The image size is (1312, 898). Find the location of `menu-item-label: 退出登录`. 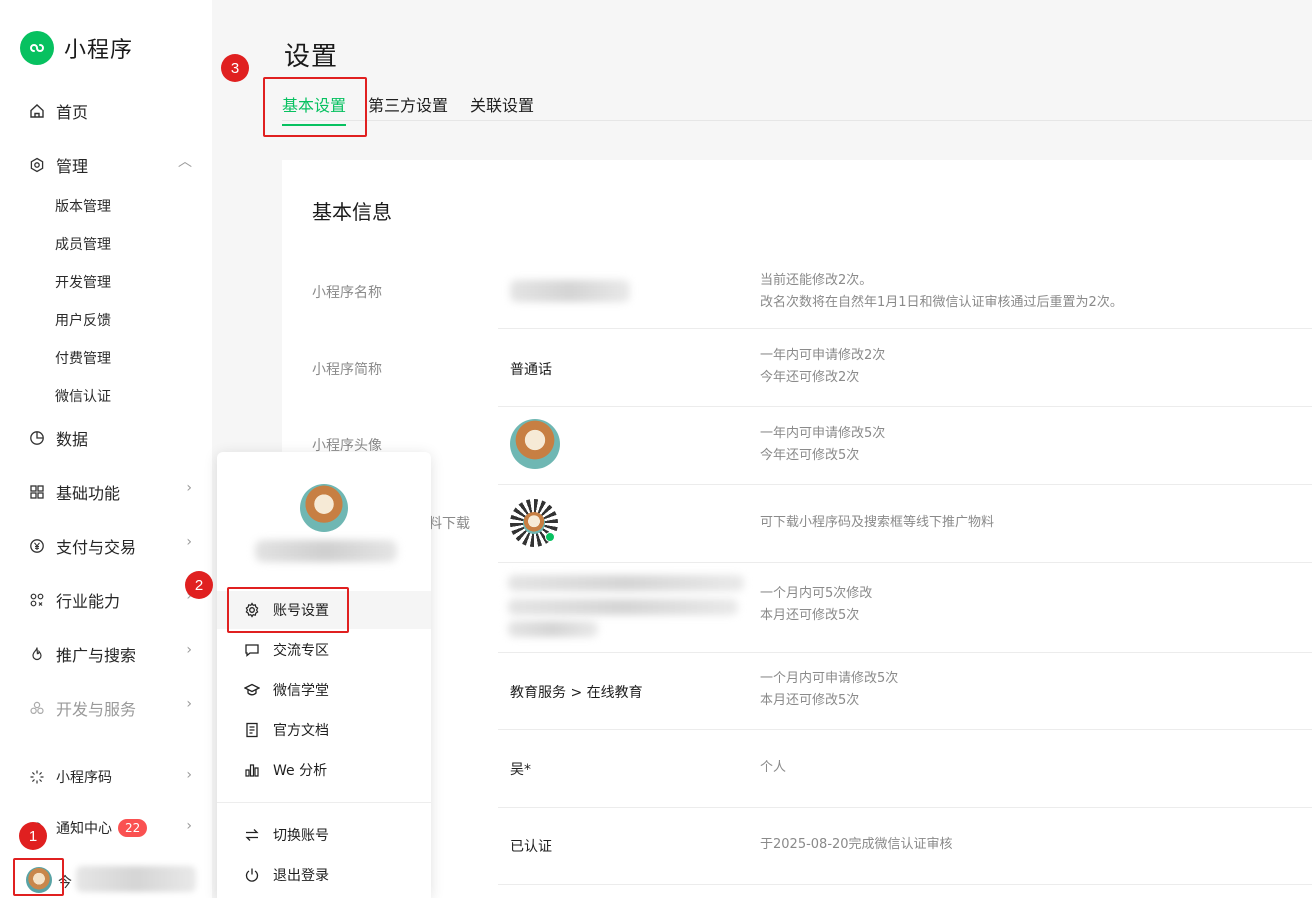

menu-item-label: 退出登录 is located at coordinates (301, 876).